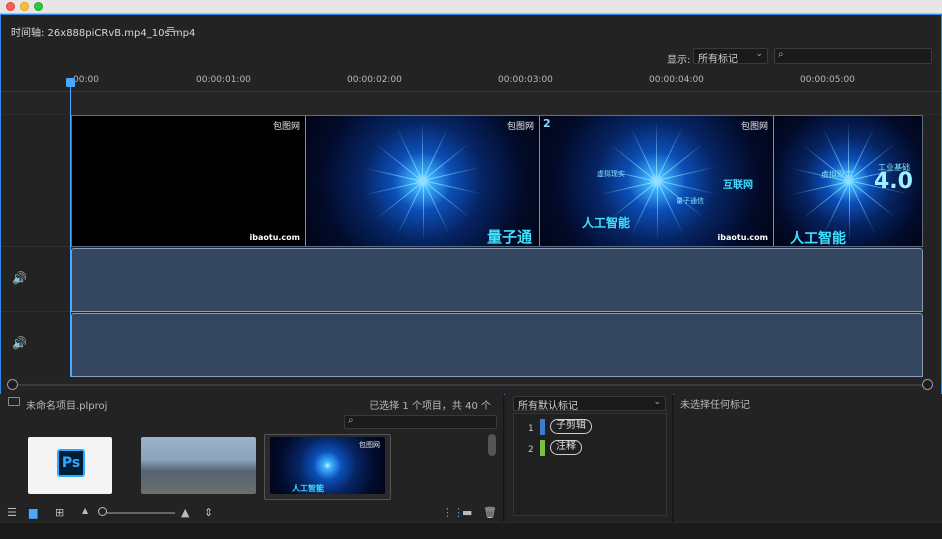 The width and height of the screenshot is (942, 539). I want to click on zoom-window-button, so click(38, 6).